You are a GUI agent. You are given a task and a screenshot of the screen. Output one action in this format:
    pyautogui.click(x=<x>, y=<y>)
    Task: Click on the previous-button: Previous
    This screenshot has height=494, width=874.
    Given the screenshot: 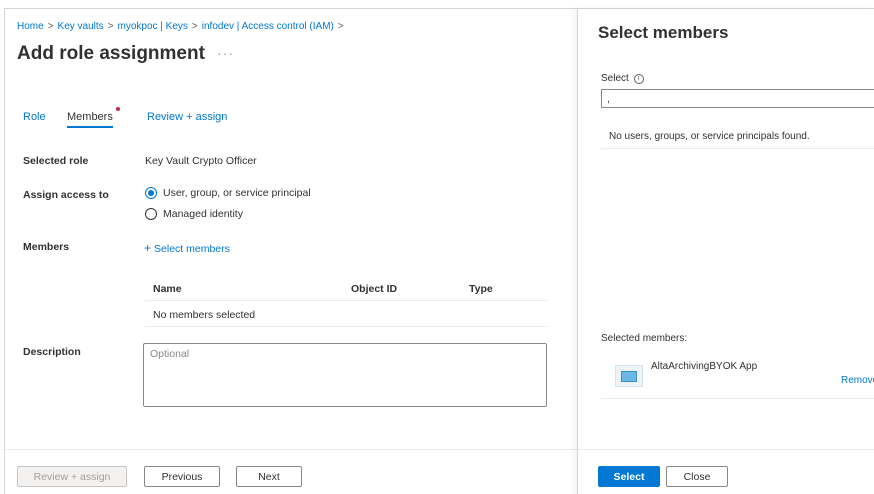 What is the action you would take?
    pyautogui.click(x=182, y=476)
    